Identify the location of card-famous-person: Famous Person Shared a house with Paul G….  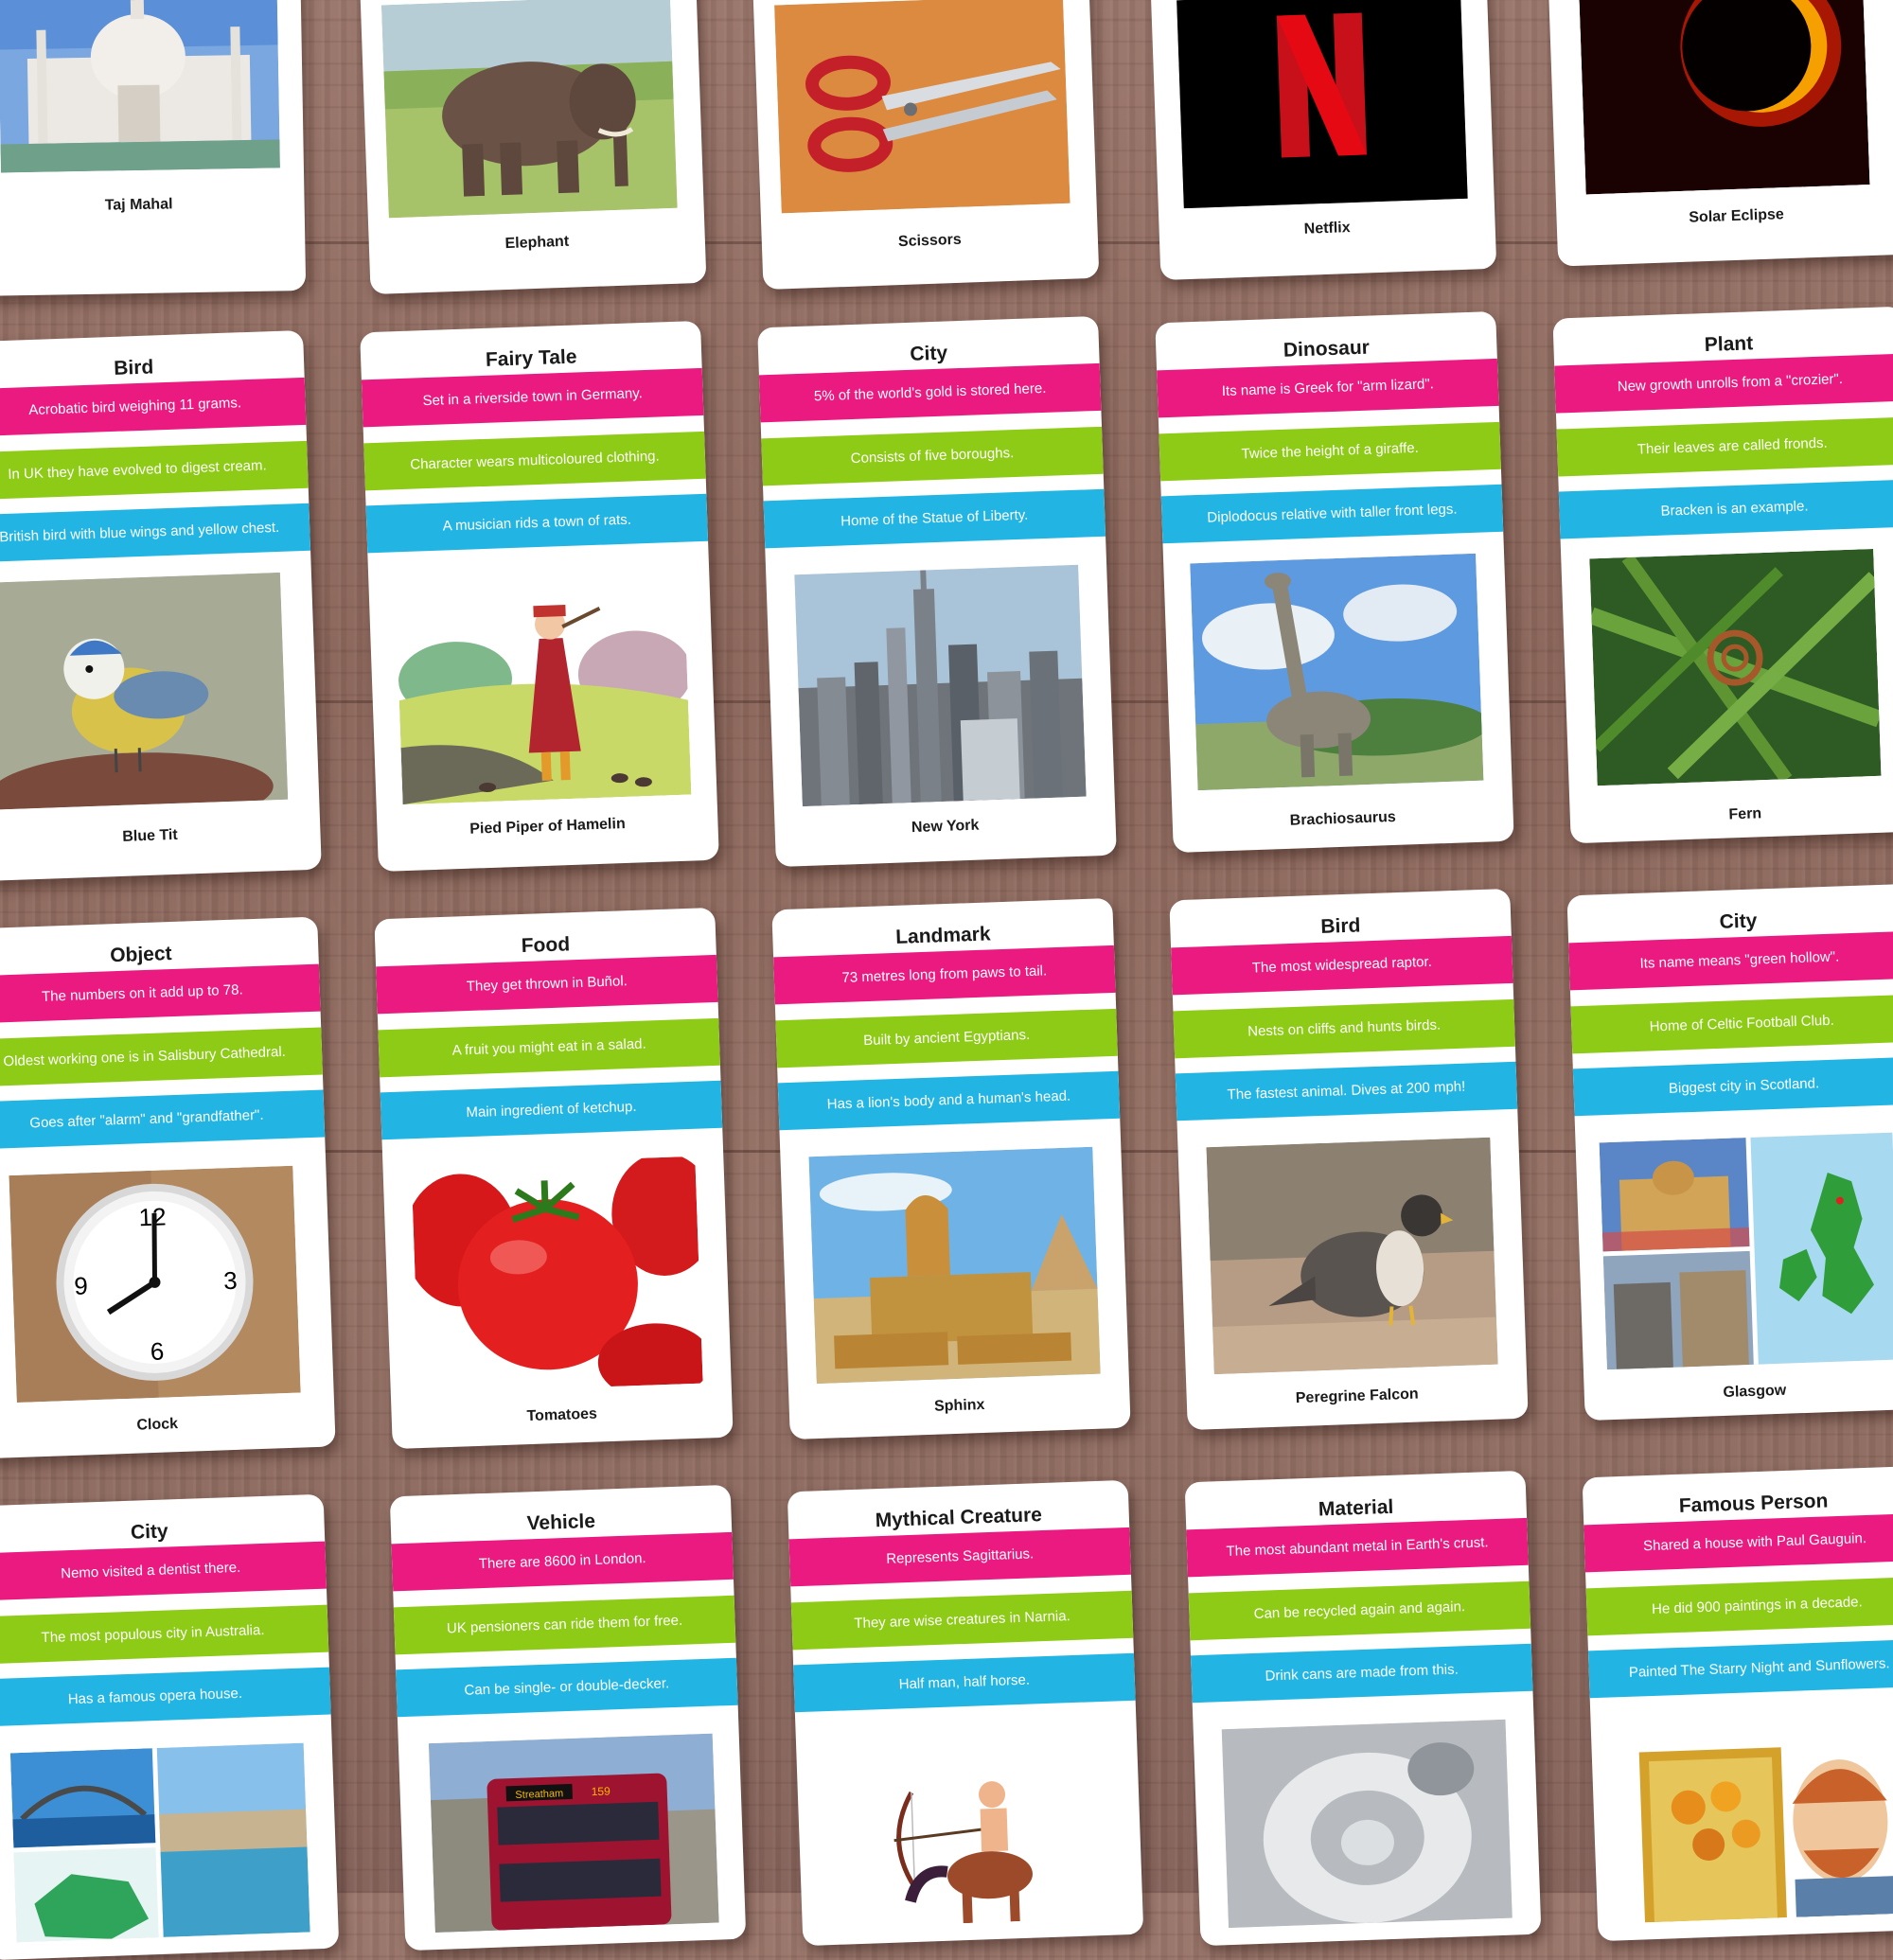
(1738, 1703).